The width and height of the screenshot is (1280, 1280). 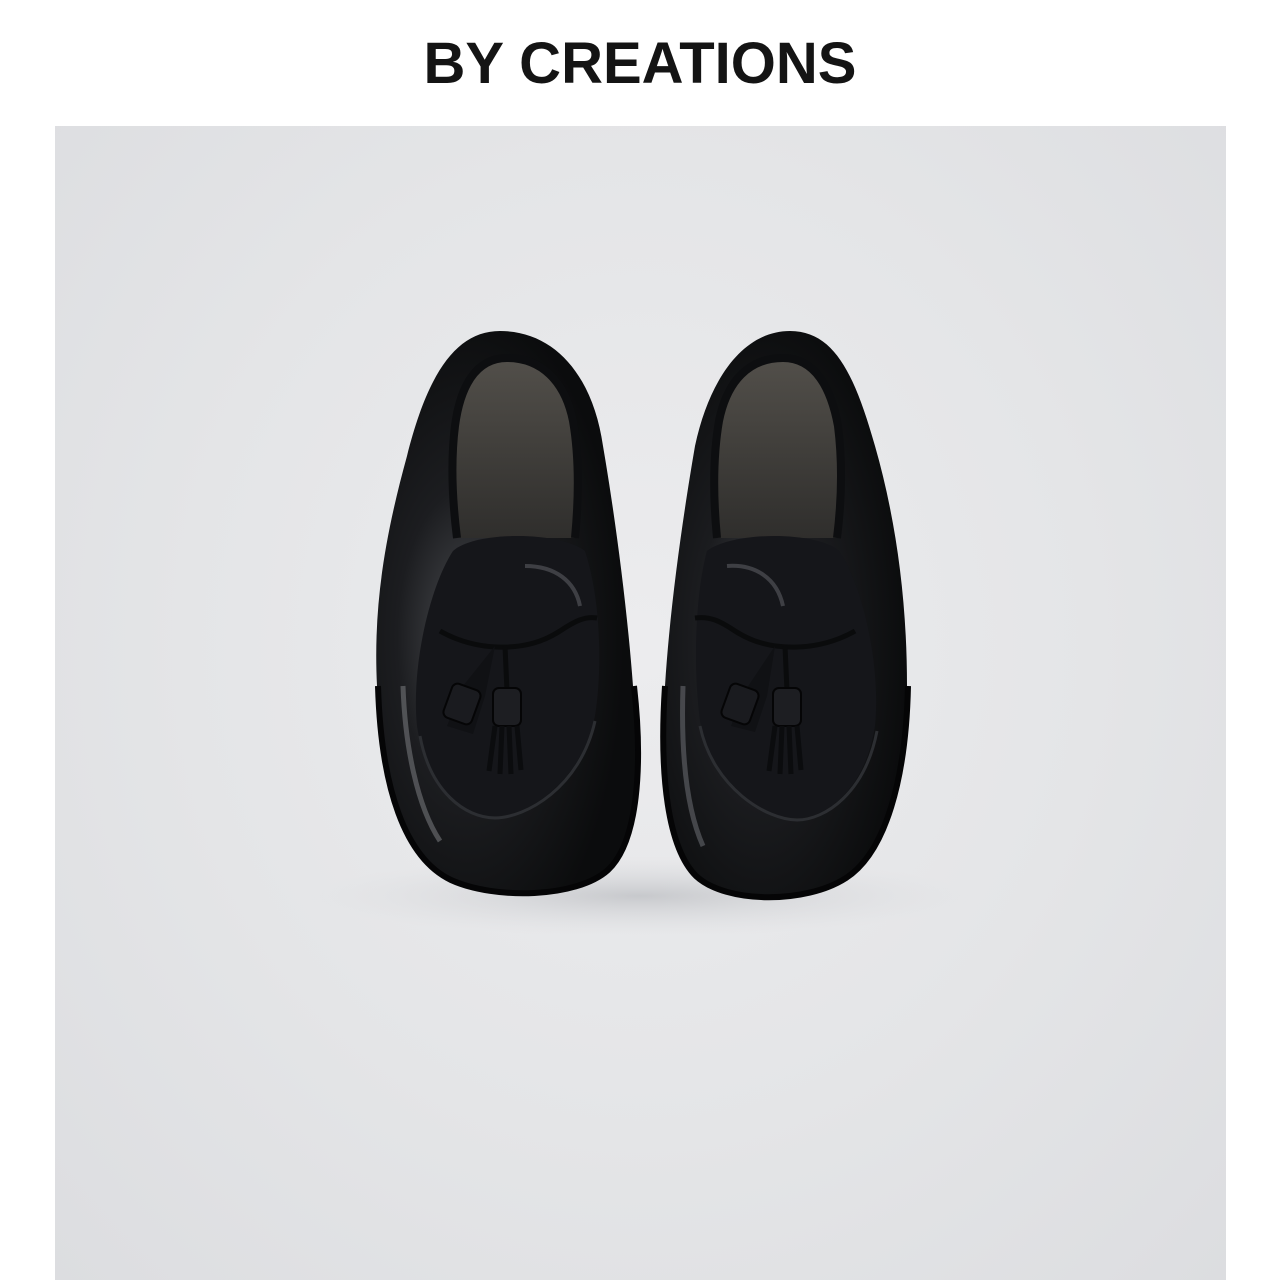 What do you see at coordinates (640, 63) in the screenshot?
I see `brand-logo: BY CREATIONS` at bounding box center [640, 63].